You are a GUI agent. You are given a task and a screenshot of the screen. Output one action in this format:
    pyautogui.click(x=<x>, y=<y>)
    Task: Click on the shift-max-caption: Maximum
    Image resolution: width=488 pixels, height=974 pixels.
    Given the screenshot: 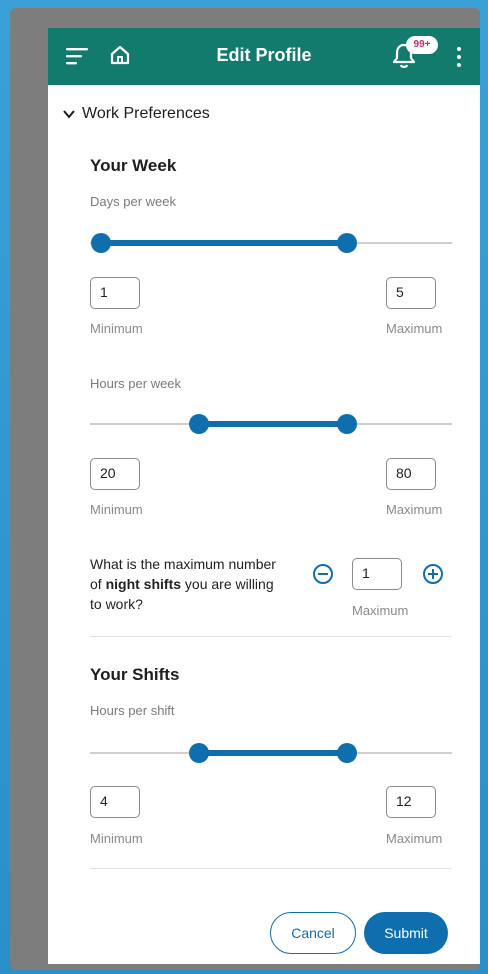 What is the action you would take?
    pyautogui.click(x=414, y=838)
    